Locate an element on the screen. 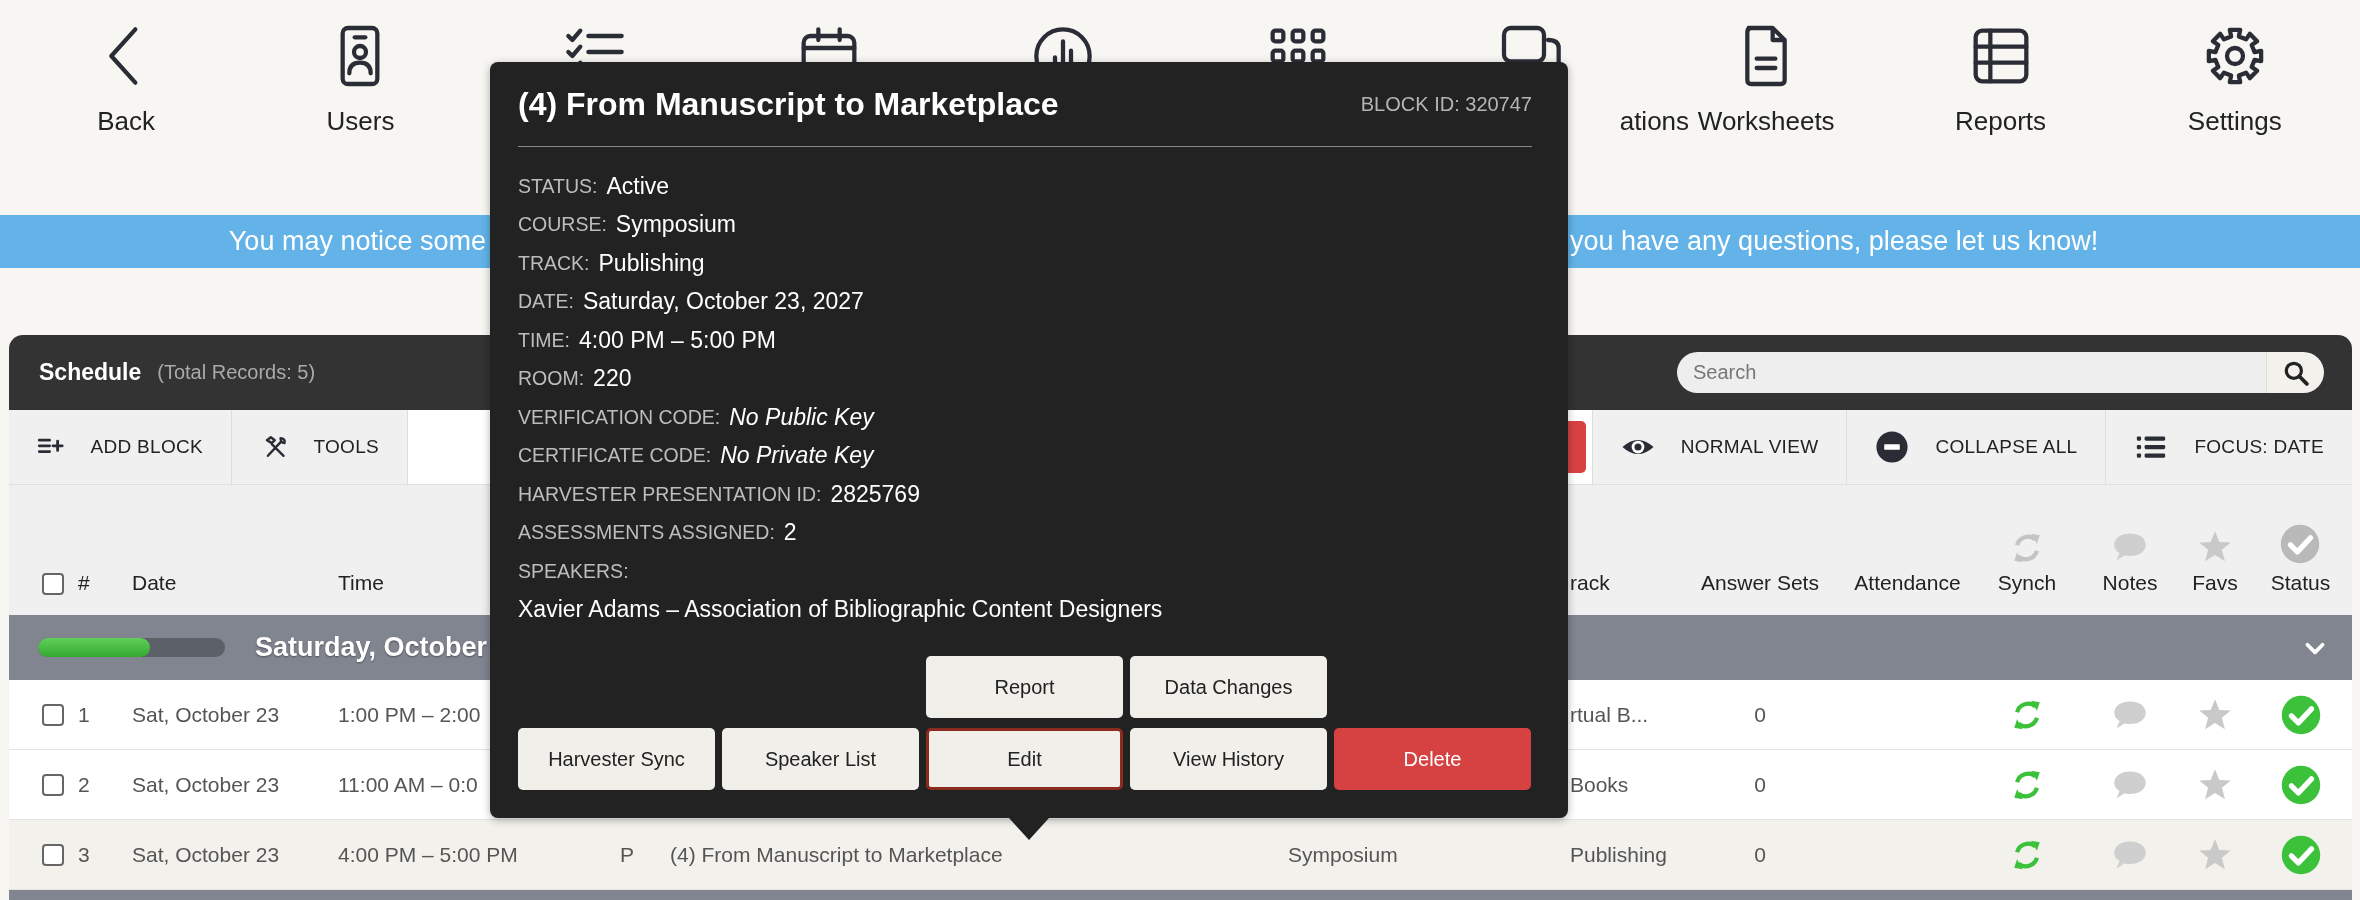  banner-text: You may notice some is located at coordinates (356, 241).